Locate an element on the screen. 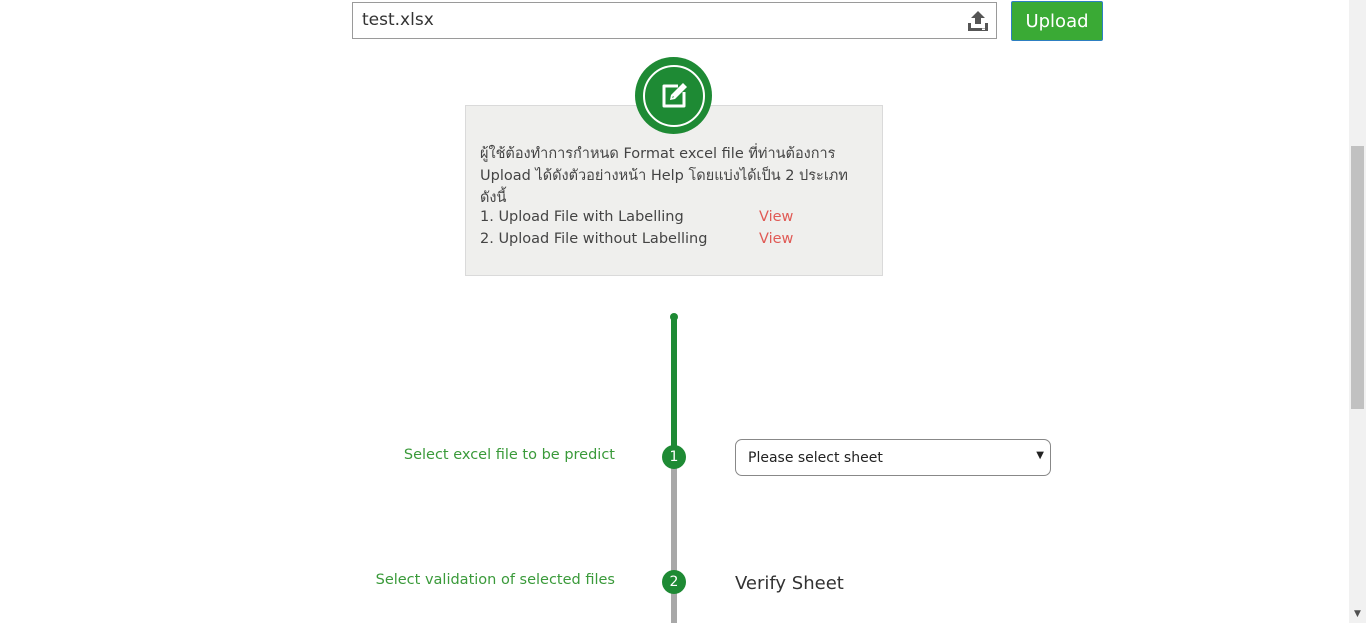  step-1-label: Select excel file to be predict is located at coordinates (509, 455).